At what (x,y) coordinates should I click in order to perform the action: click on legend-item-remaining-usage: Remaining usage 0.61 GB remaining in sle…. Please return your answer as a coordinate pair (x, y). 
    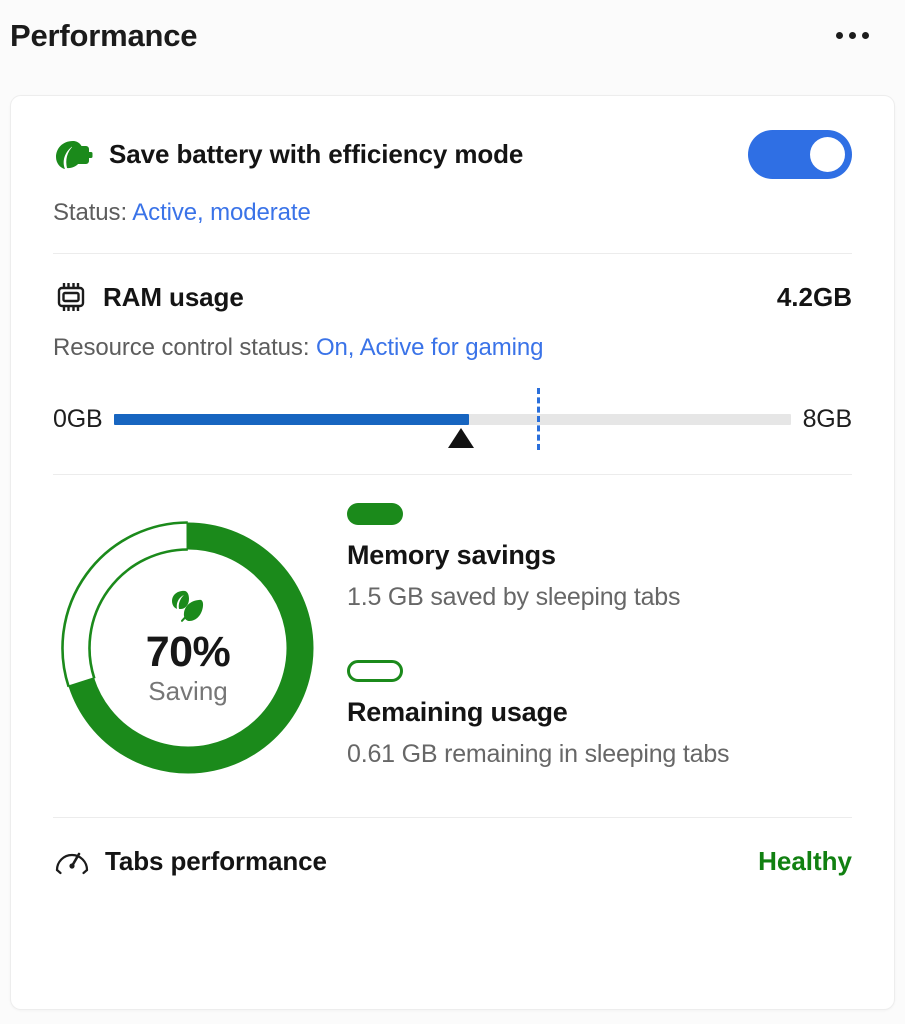
    Looking at the image, I should click on (599, 714).